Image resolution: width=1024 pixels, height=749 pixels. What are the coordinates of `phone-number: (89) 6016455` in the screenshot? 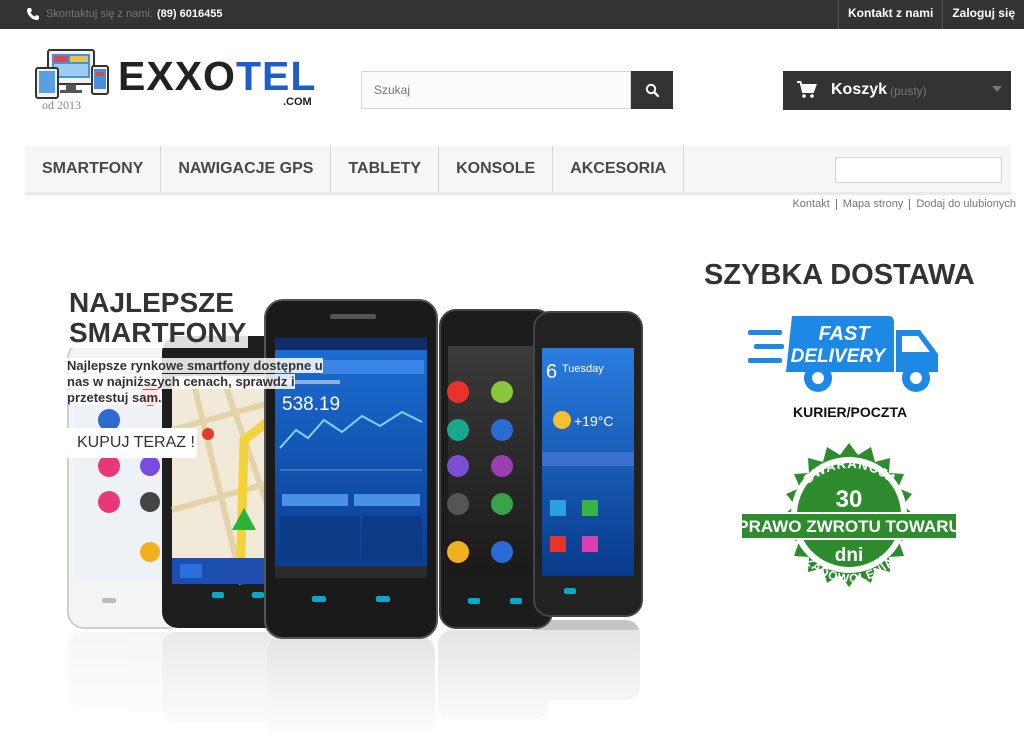 It's located at (189, 14).